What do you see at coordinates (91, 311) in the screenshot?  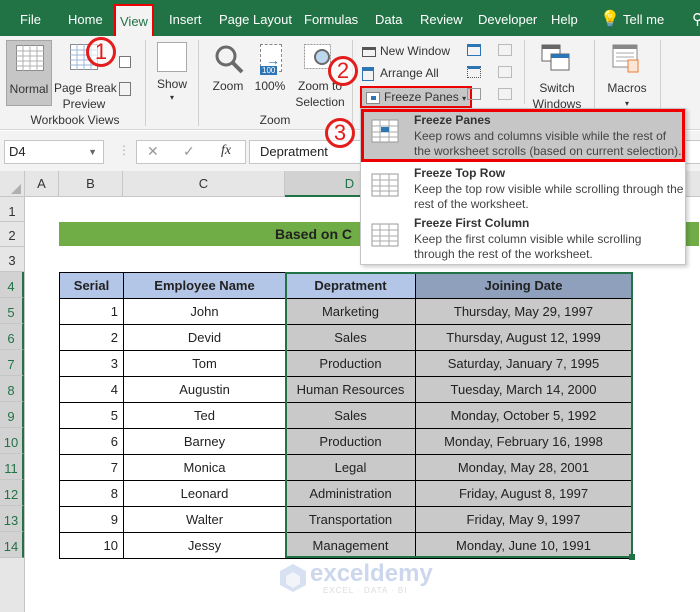 I see `serial-cell: 1` at bounding box center [91, 311].